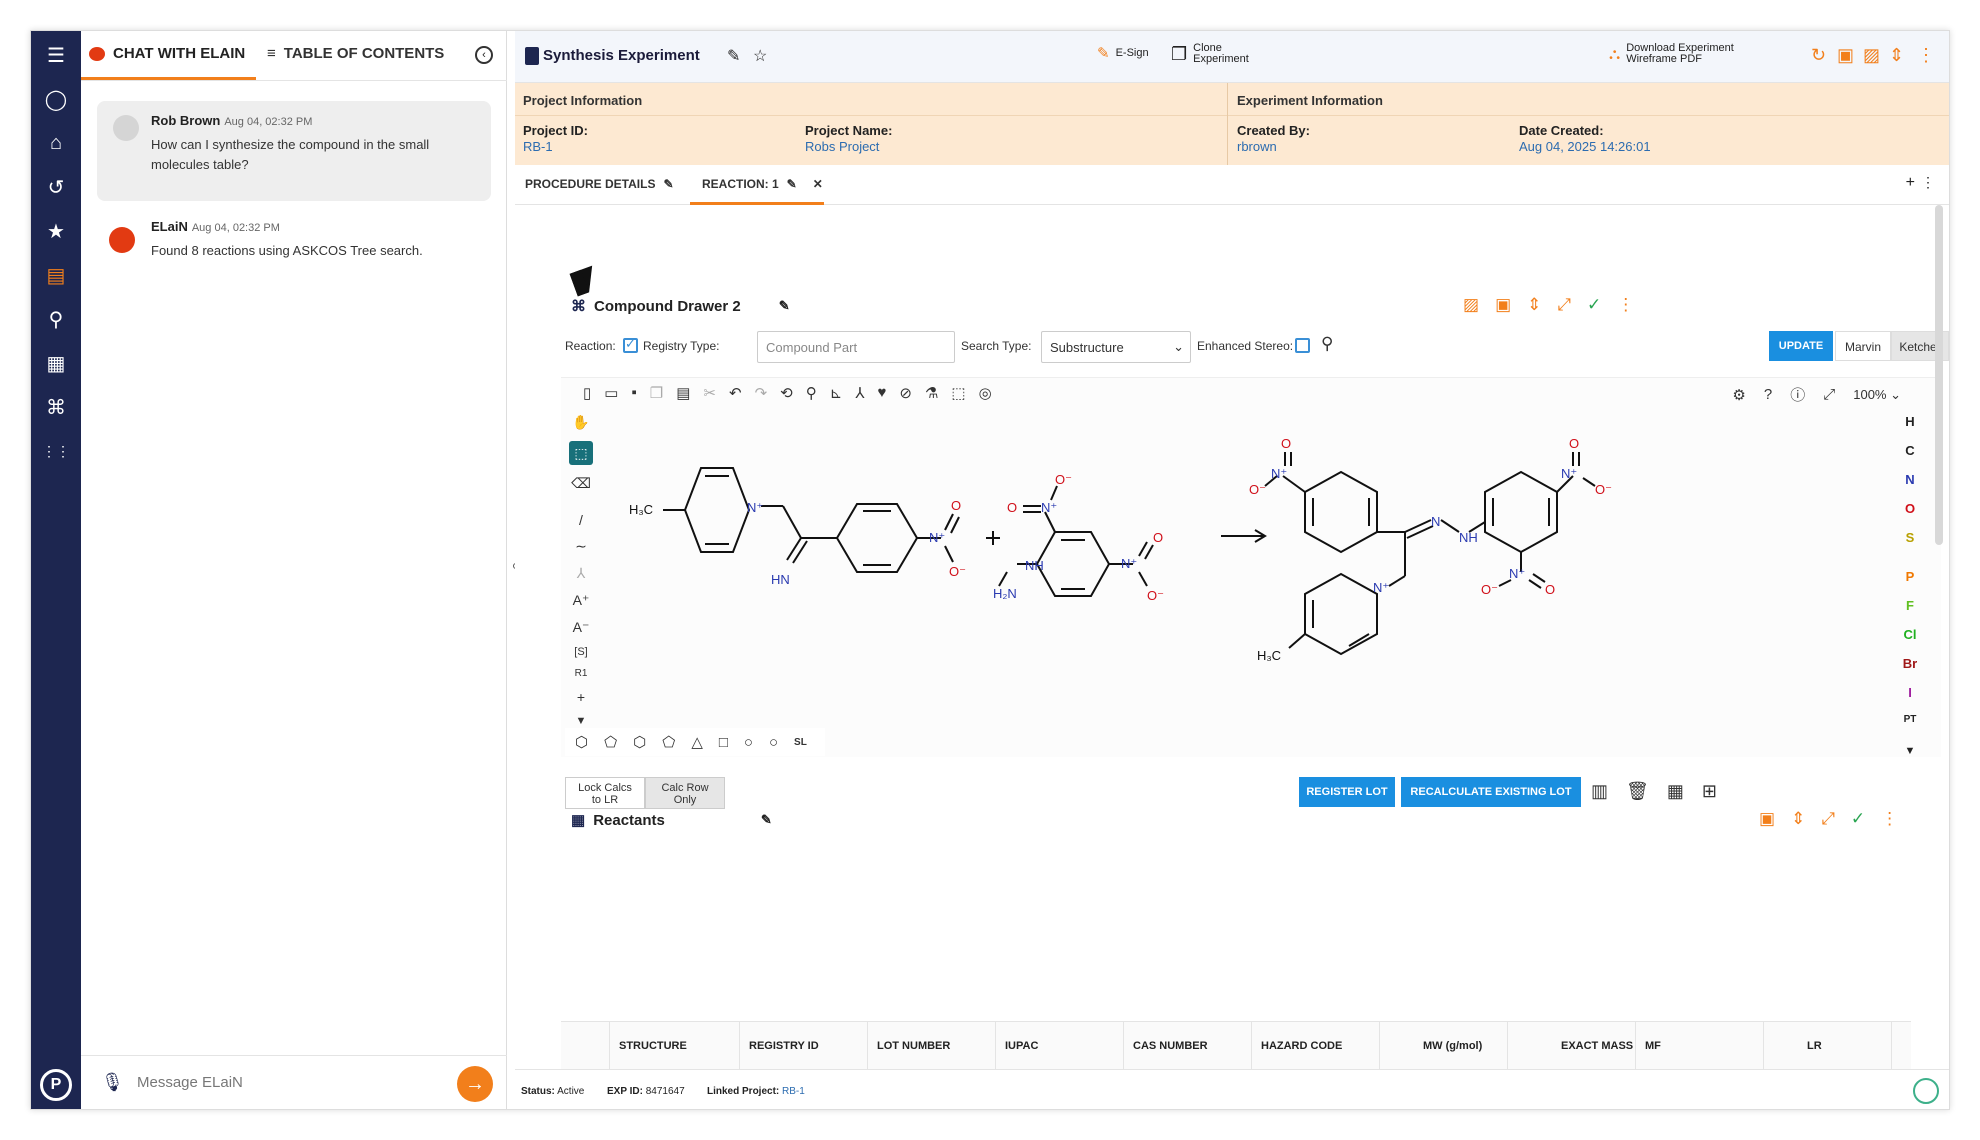  I want to click on chat-input: Message ELaiN, so click(190, 1082).